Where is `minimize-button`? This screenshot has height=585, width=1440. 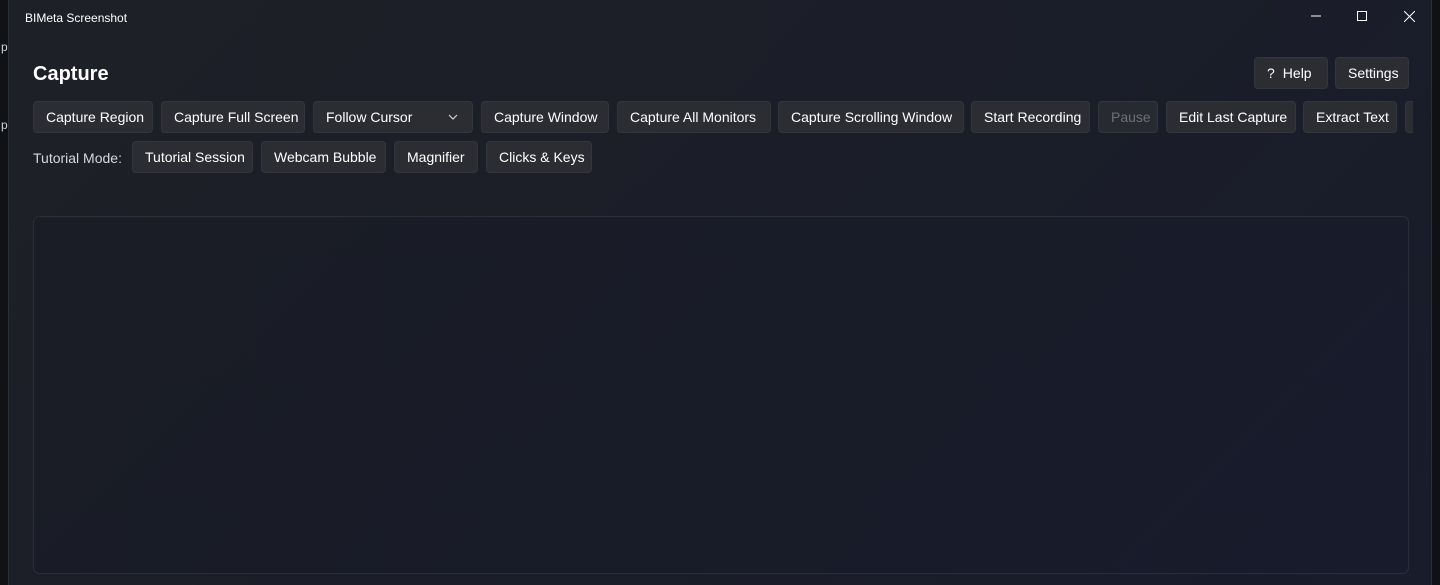
minimize-button is located at coordinates (1316, 16).